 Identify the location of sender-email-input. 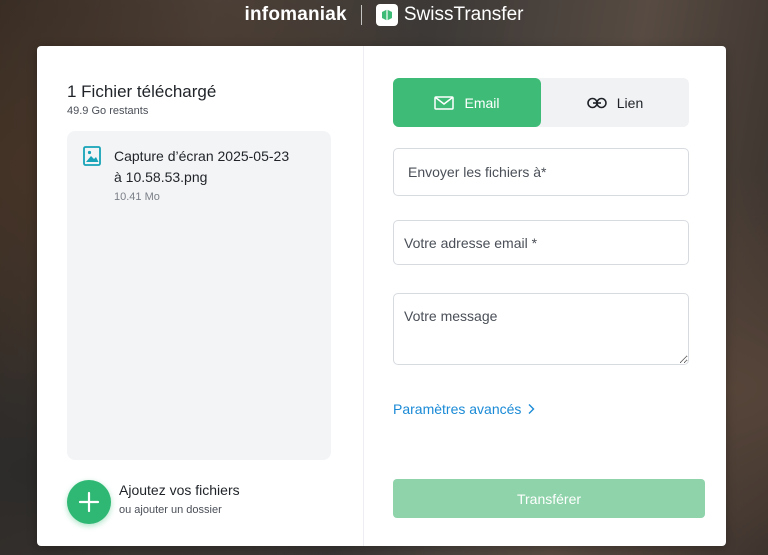
(541, 242).